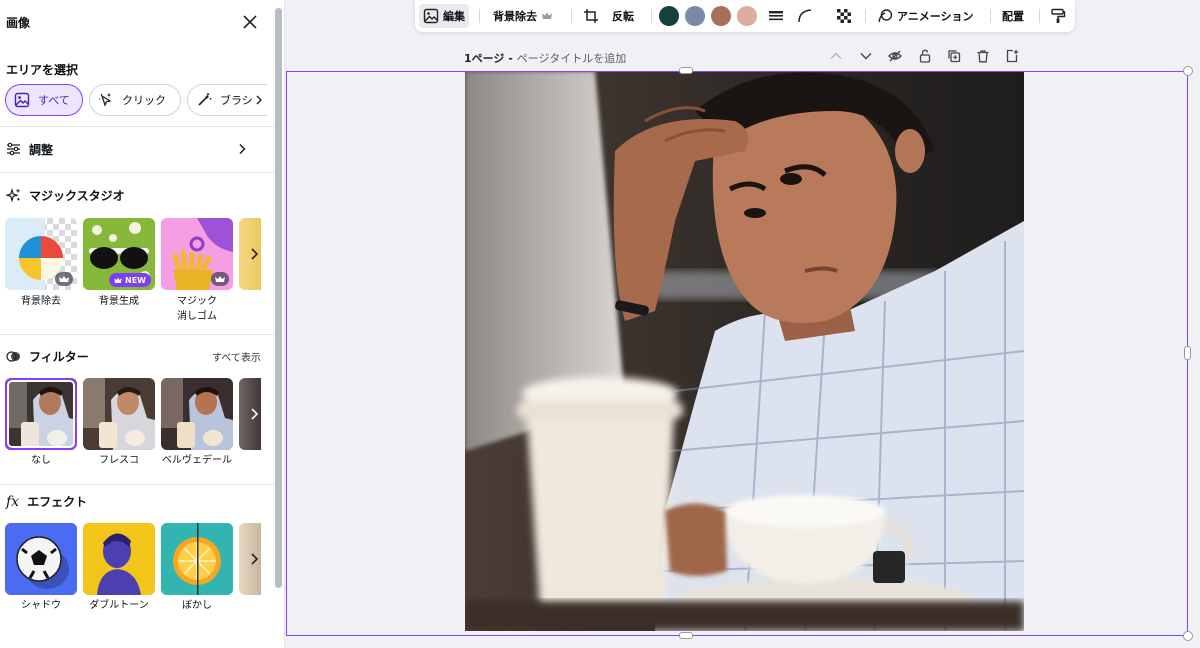  I want to click on filter-belvedere-label: ベルヴェデール, so click(197, 460).